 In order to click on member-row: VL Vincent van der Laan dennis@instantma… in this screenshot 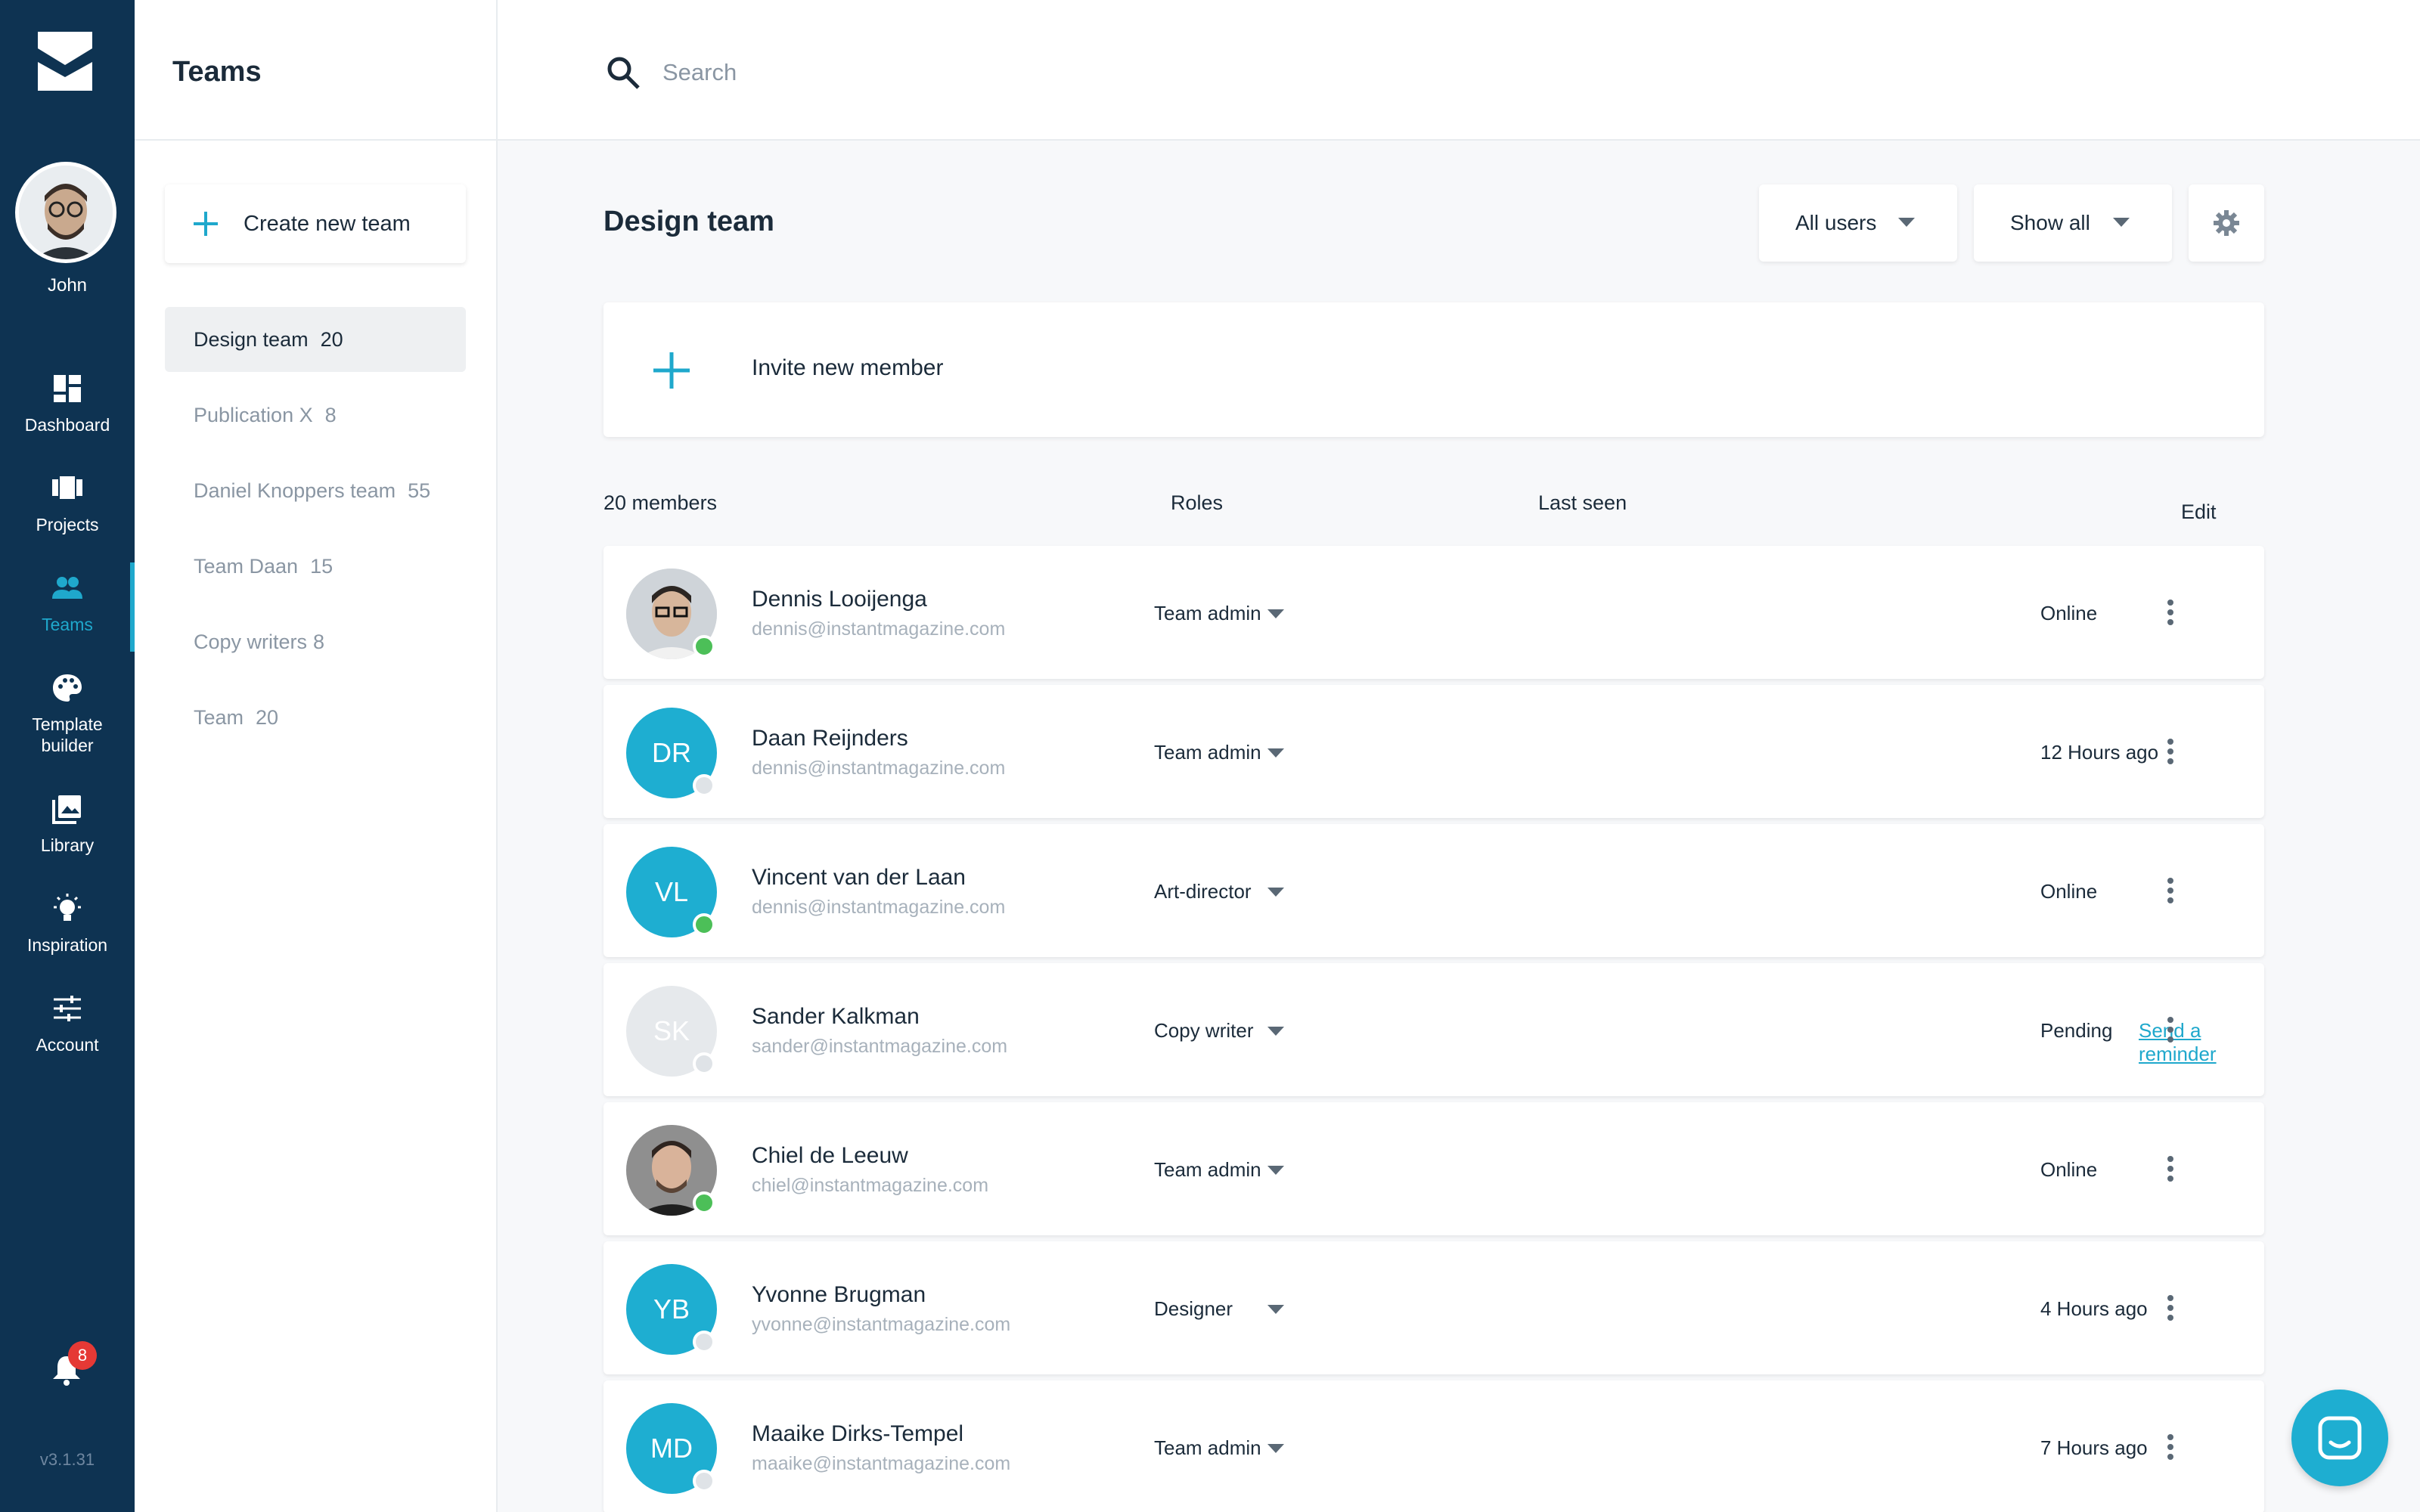, I will do `click(1433, 890)`.